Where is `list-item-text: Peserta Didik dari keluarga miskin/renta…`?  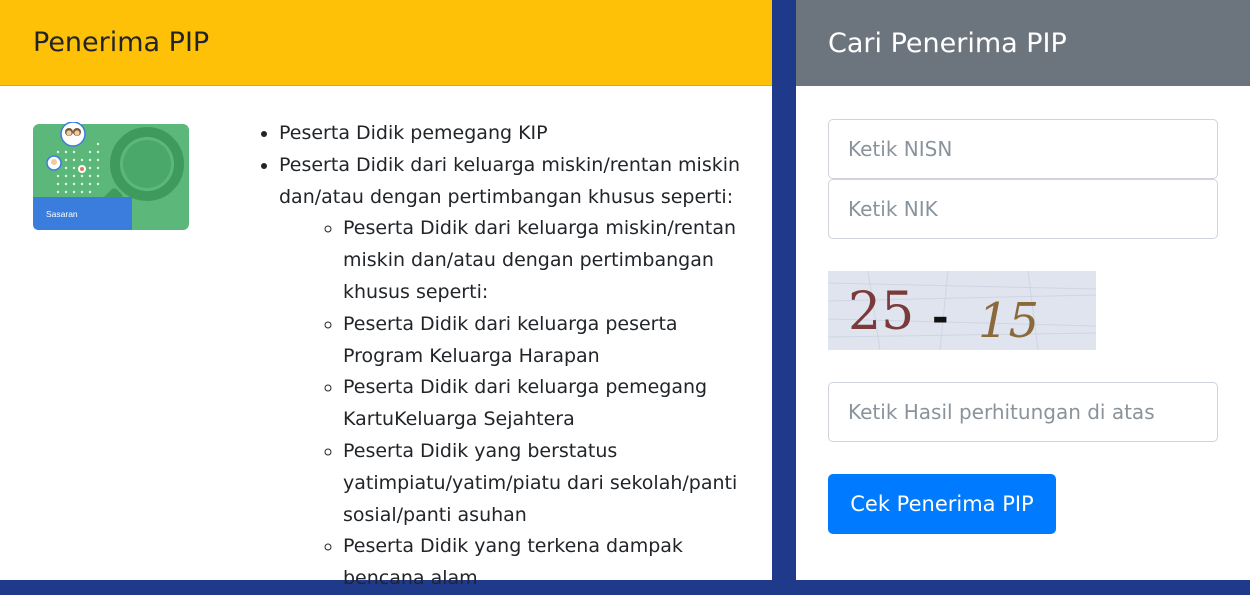
list-item-text: Peserta Didik dari keluarga miskin/renta… is located at coordinates (510, 180).